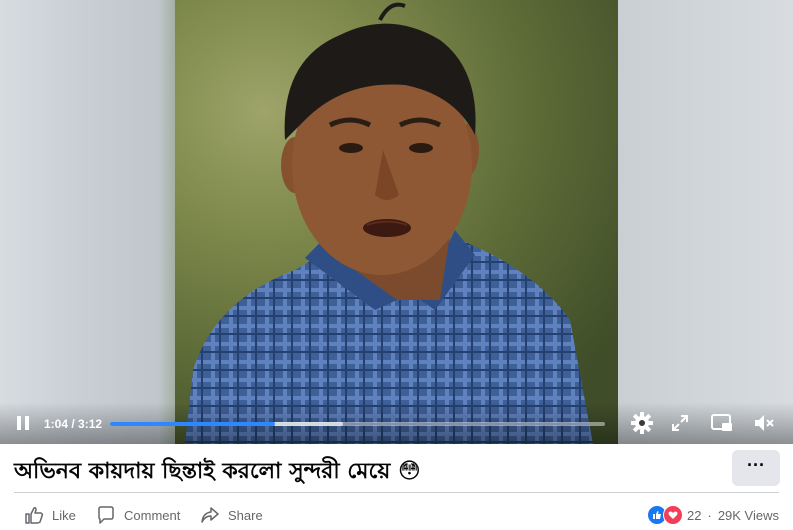 This screenshot has width=793, height=530. Describe the element at coordinates (210, 515) in the screenshot. I see `share-icon` at that location.